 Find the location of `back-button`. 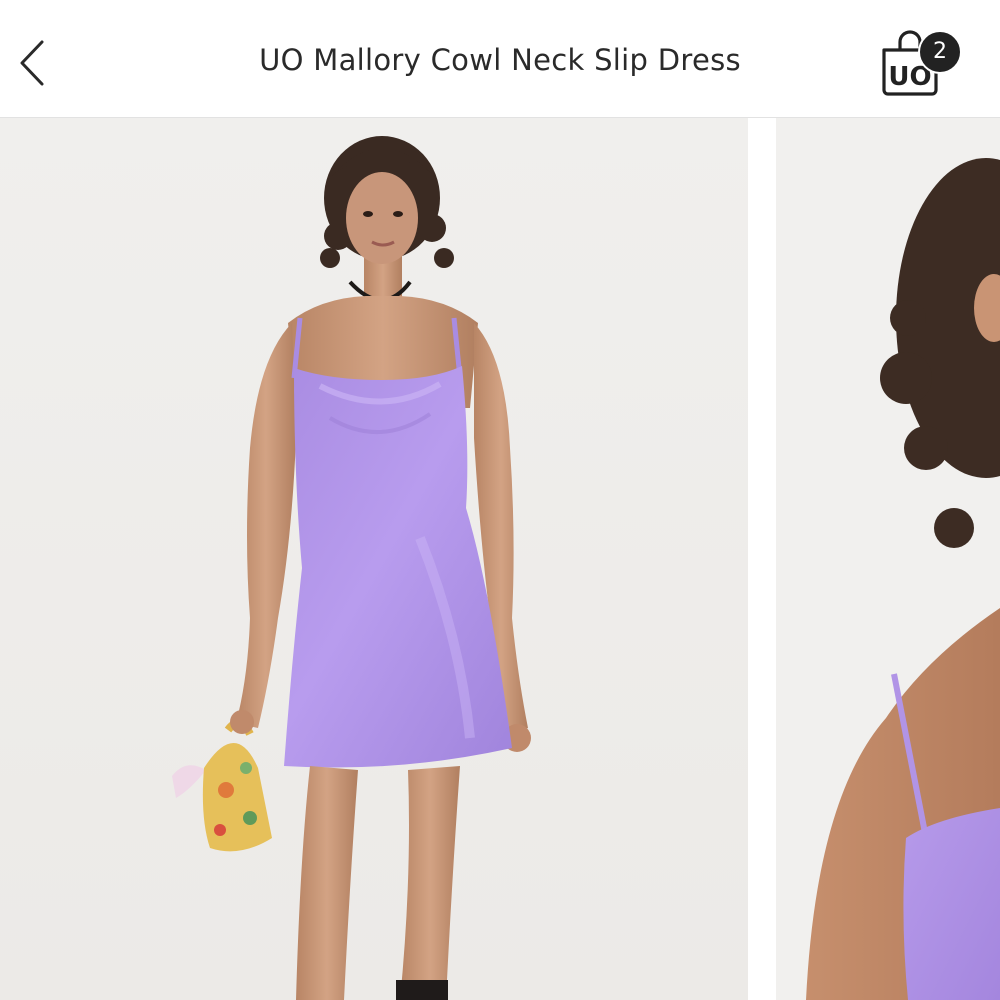

back-button is located at coordinates (36, 63).